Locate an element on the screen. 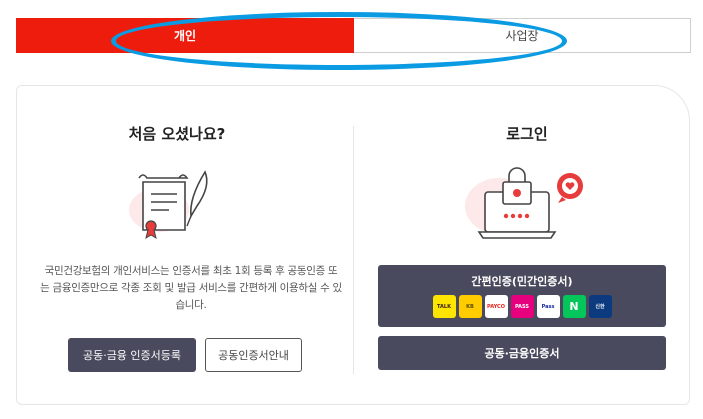 The height and width of the screenshot is (419, 703). naver-icon: N is located at coordinates (574, 306).